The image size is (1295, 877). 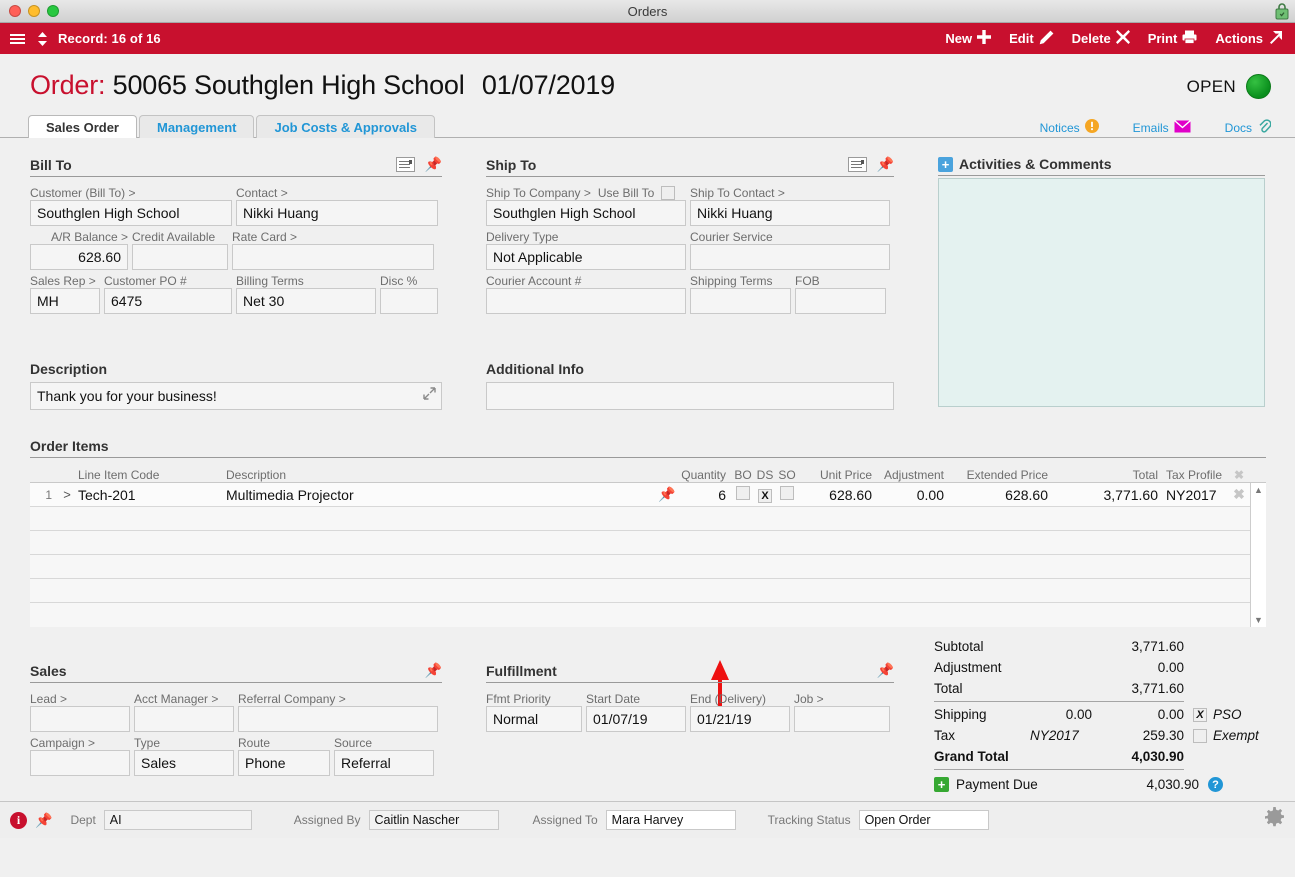 I want to click on start-date-input: 01/07/19, so click(x=636, y=719).